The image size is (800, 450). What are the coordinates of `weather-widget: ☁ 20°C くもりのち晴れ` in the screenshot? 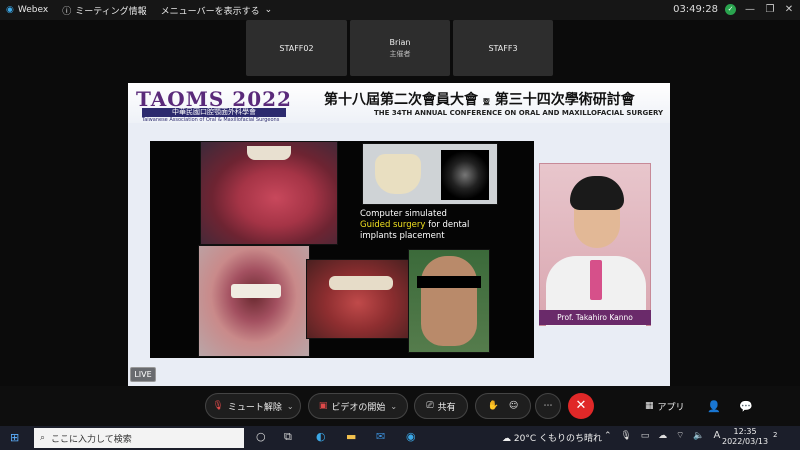 It's located at (552, 437).